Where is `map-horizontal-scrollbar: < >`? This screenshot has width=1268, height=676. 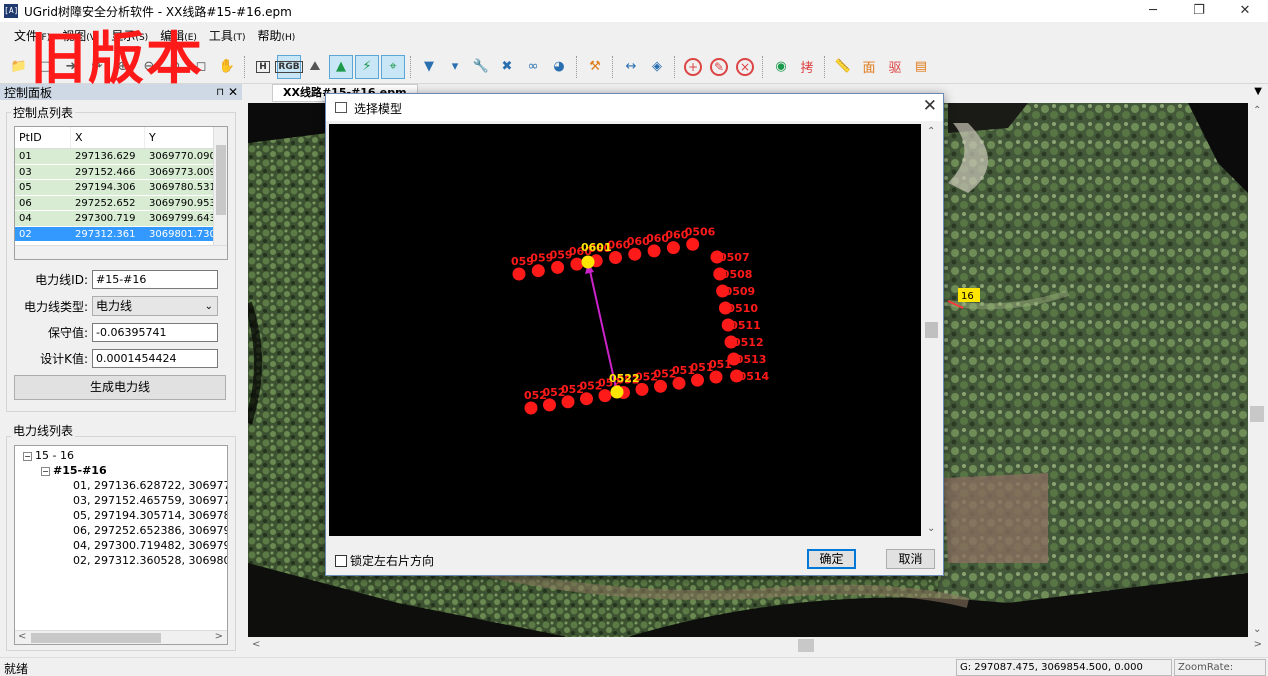
map-horizontal-scrollbar: < > is located at coordinates (757, 645).